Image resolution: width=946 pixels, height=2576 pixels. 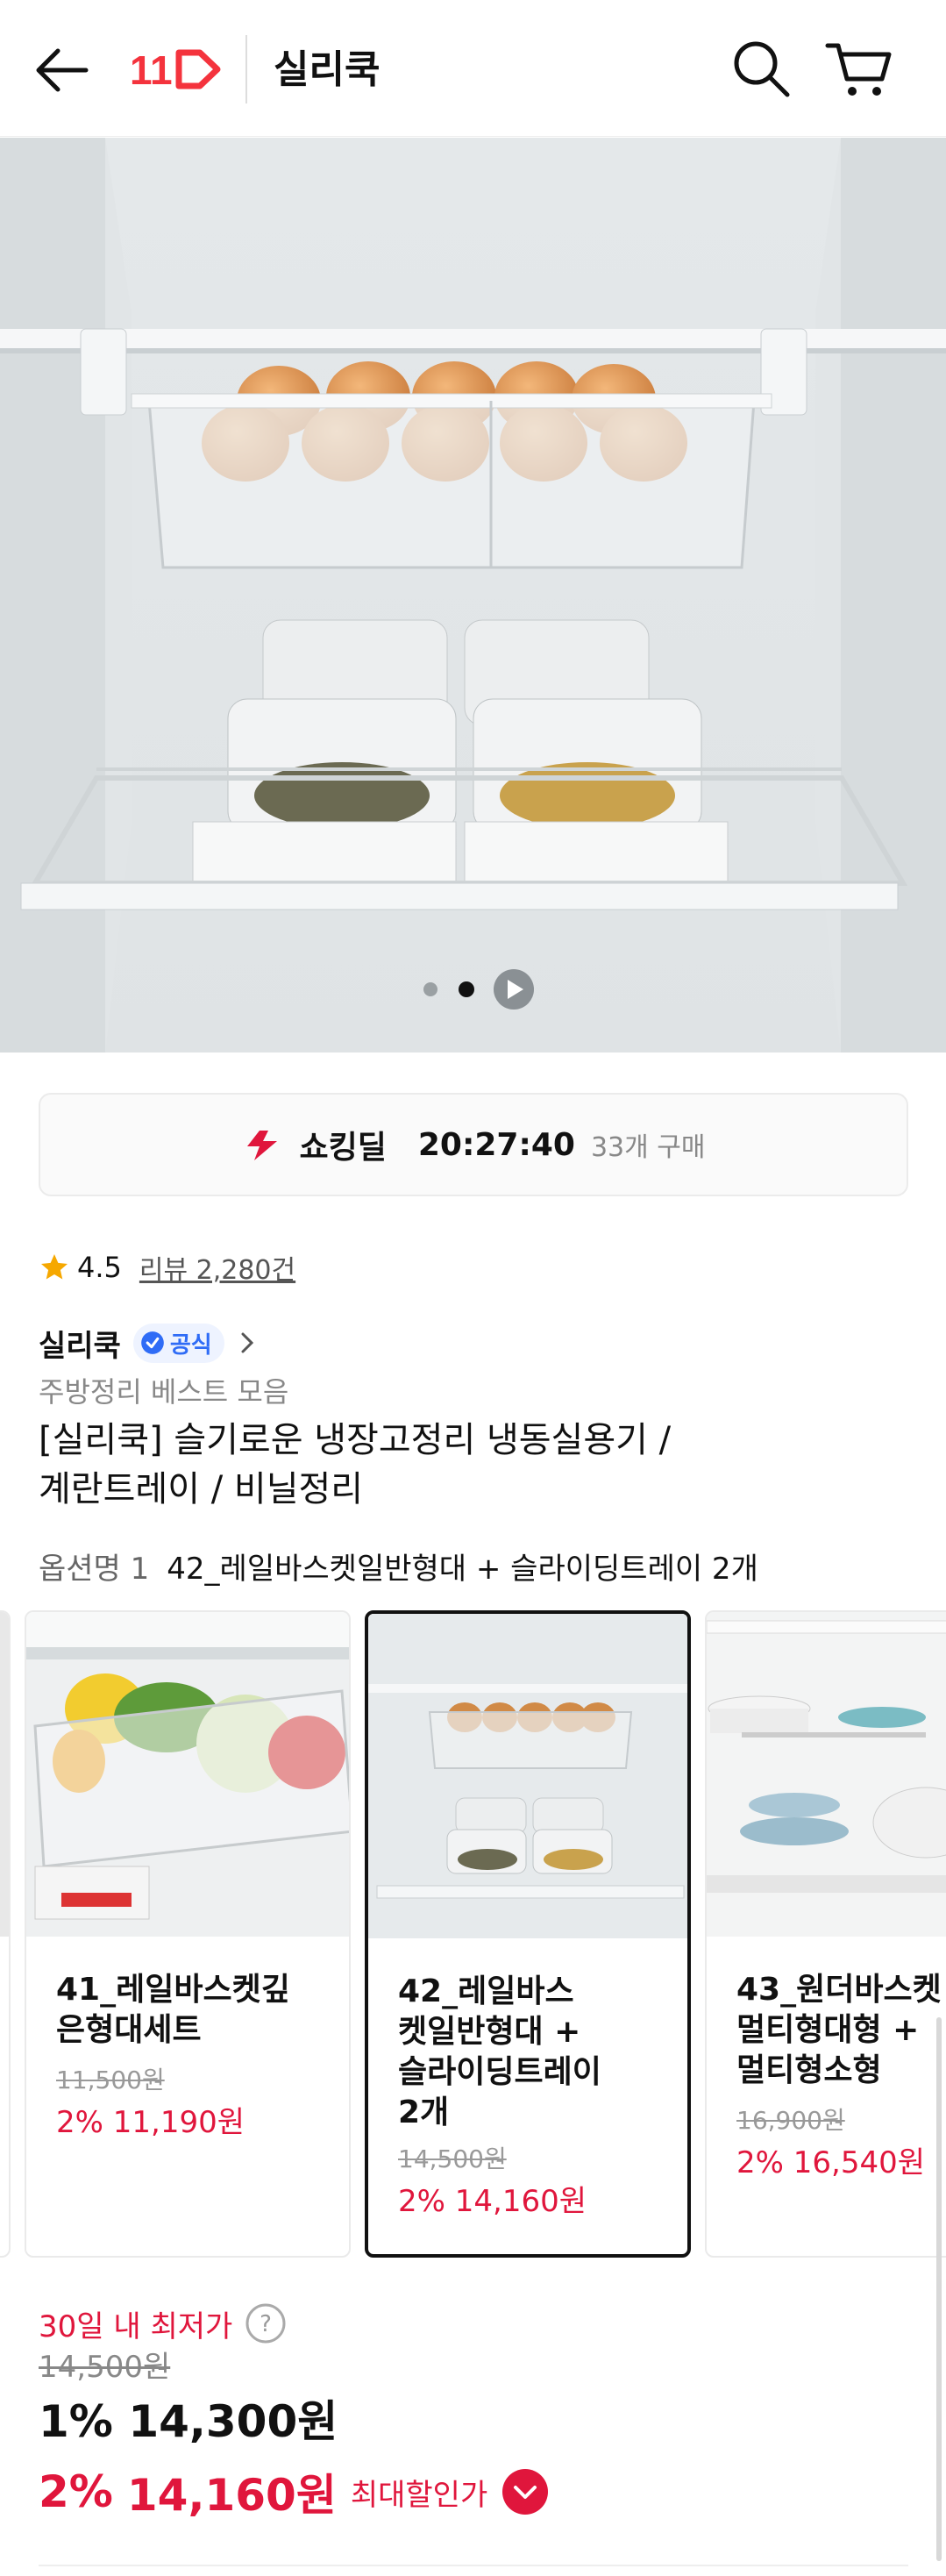 I want to click on option-original-price: 14,500원, so click(x=452, y=2158).